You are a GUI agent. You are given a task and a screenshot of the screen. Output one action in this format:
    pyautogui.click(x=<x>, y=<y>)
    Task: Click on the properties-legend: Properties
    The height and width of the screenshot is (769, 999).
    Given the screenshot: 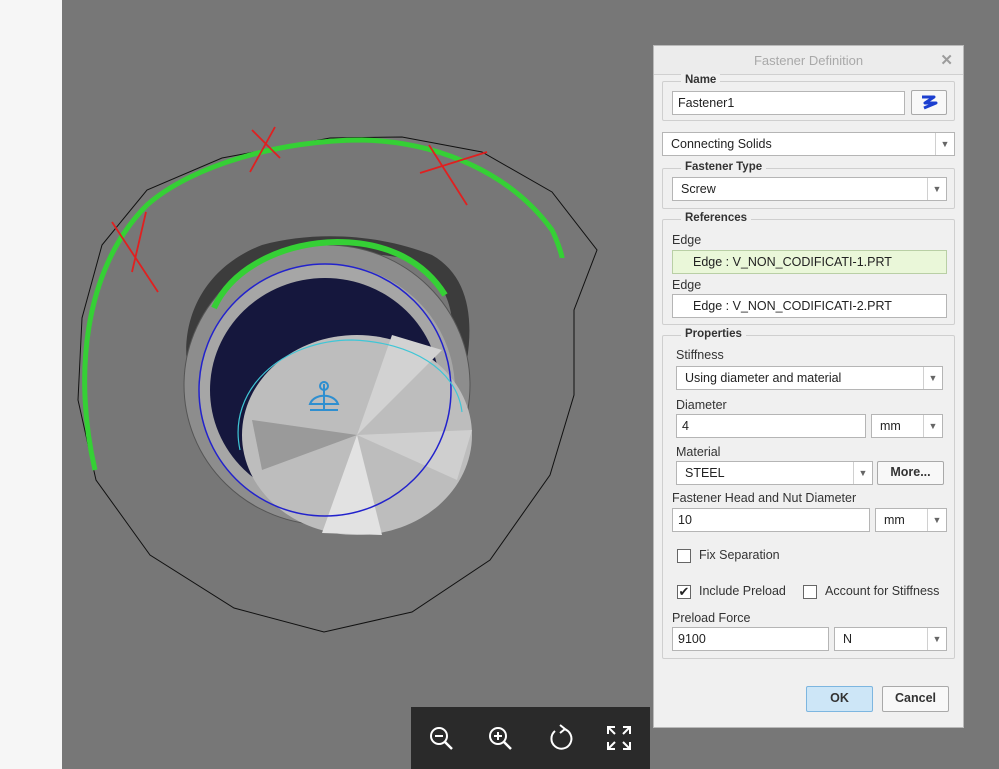 What is the action you would take?
    pyautogui.click(x=713, y=334)
    